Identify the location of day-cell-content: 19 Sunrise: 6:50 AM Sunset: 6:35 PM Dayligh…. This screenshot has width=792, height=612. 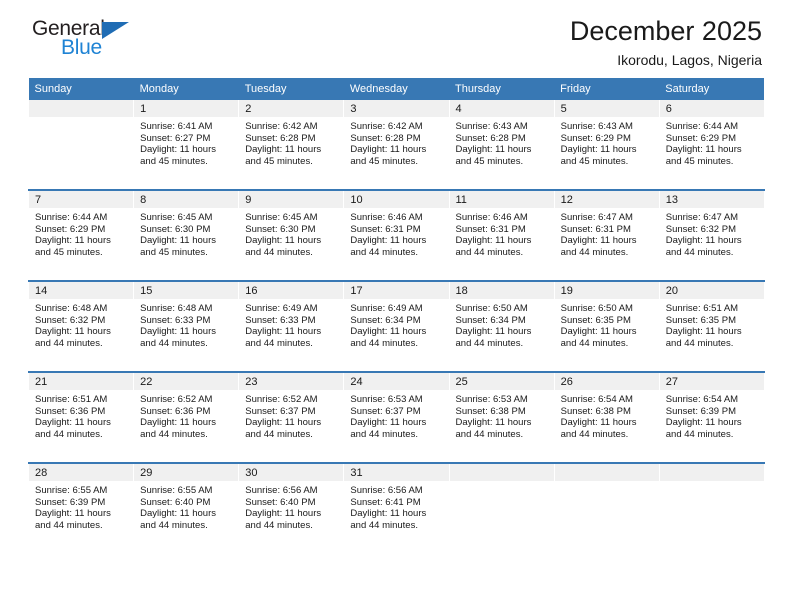
(606, 326).